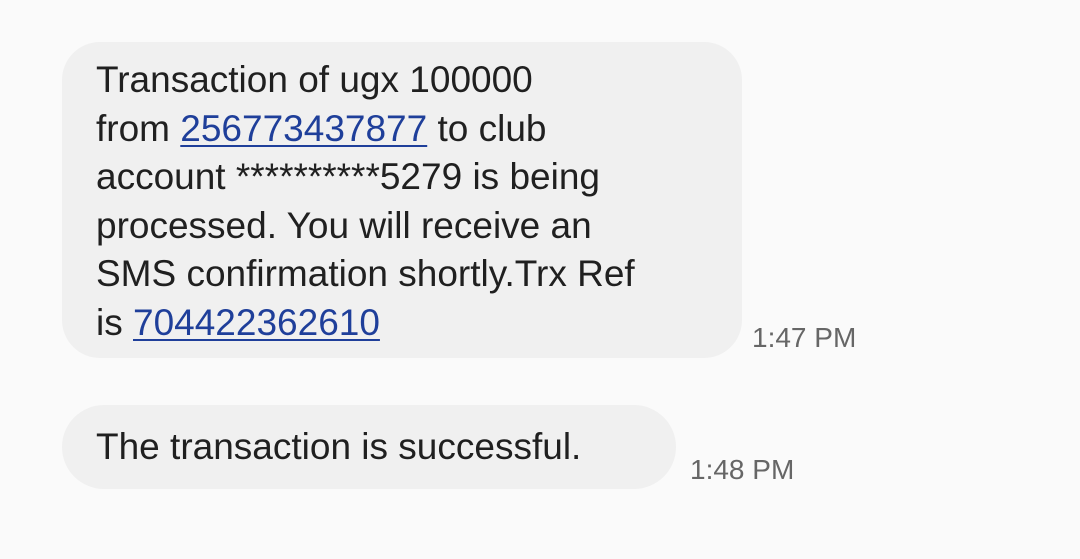  I want to click on message-timestamp: 1:47 PM, so click(804, 337).